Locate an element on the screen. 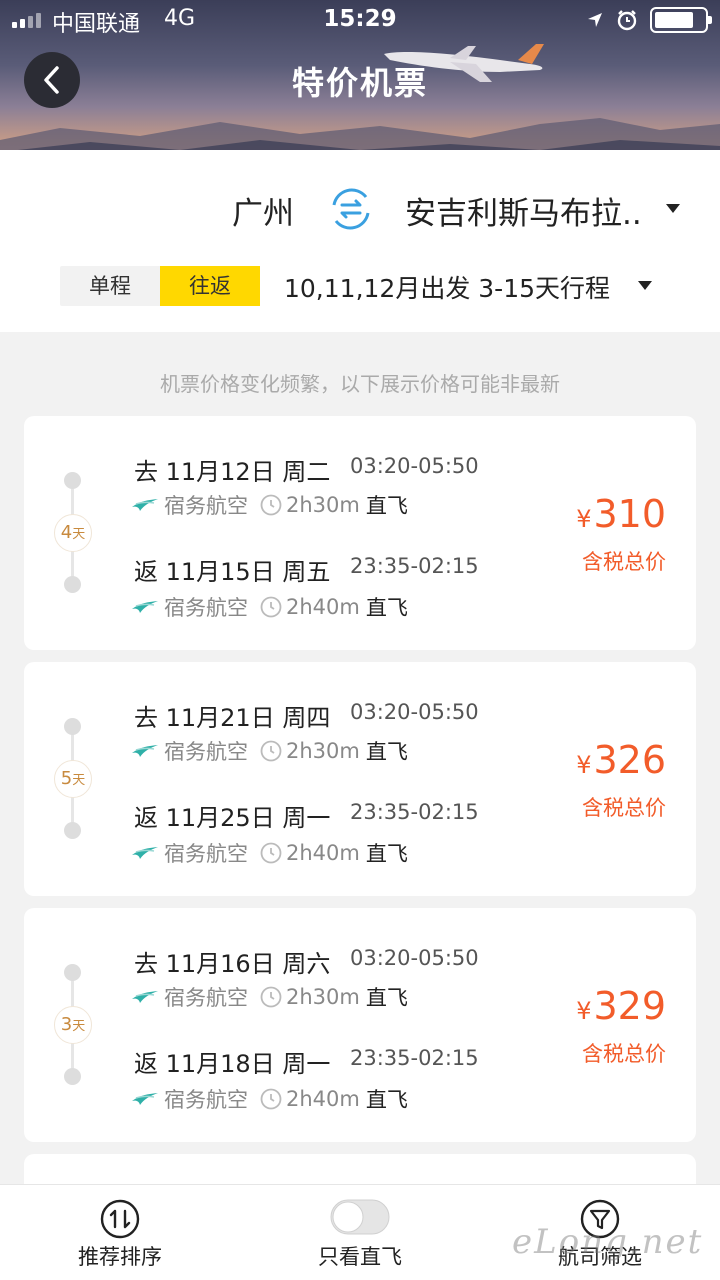  one-way-tab: 单程 is located at coordinates (110, 286).